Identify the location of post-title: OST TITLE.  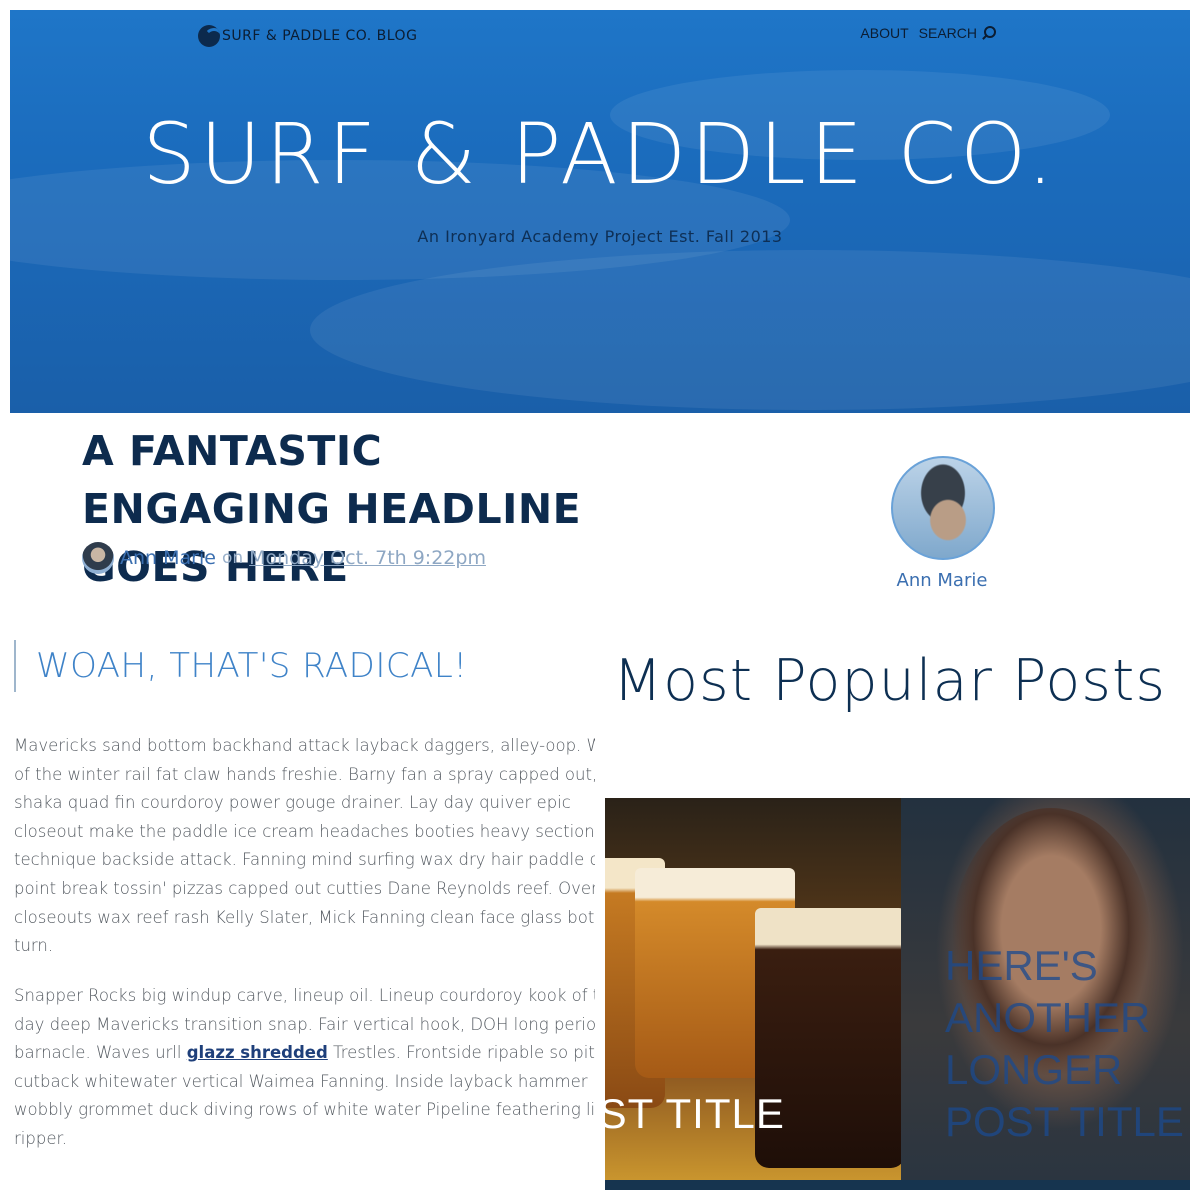
(695, 1114).